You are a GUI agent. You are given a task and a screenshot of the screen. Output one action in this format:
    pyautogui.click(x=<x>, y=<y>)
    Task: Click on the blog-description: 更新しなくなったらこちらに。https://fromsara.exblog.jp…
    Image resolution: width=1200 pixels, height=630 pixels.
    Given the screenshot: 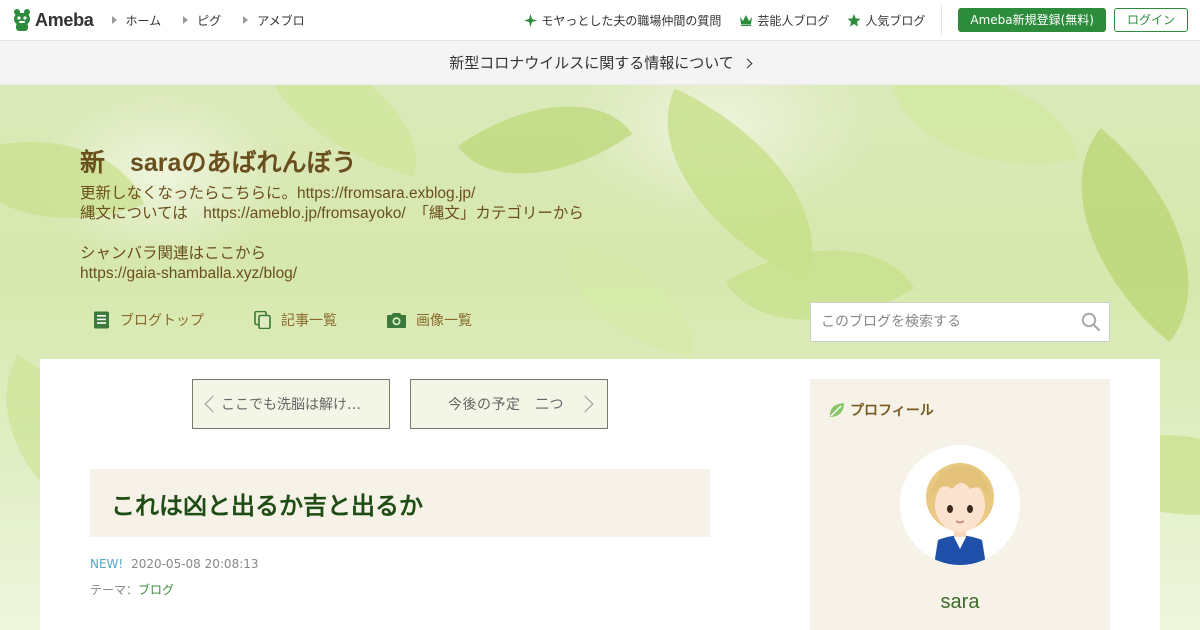 What is the action you would take?
    pyautogui.click(x=332, y=233)
    